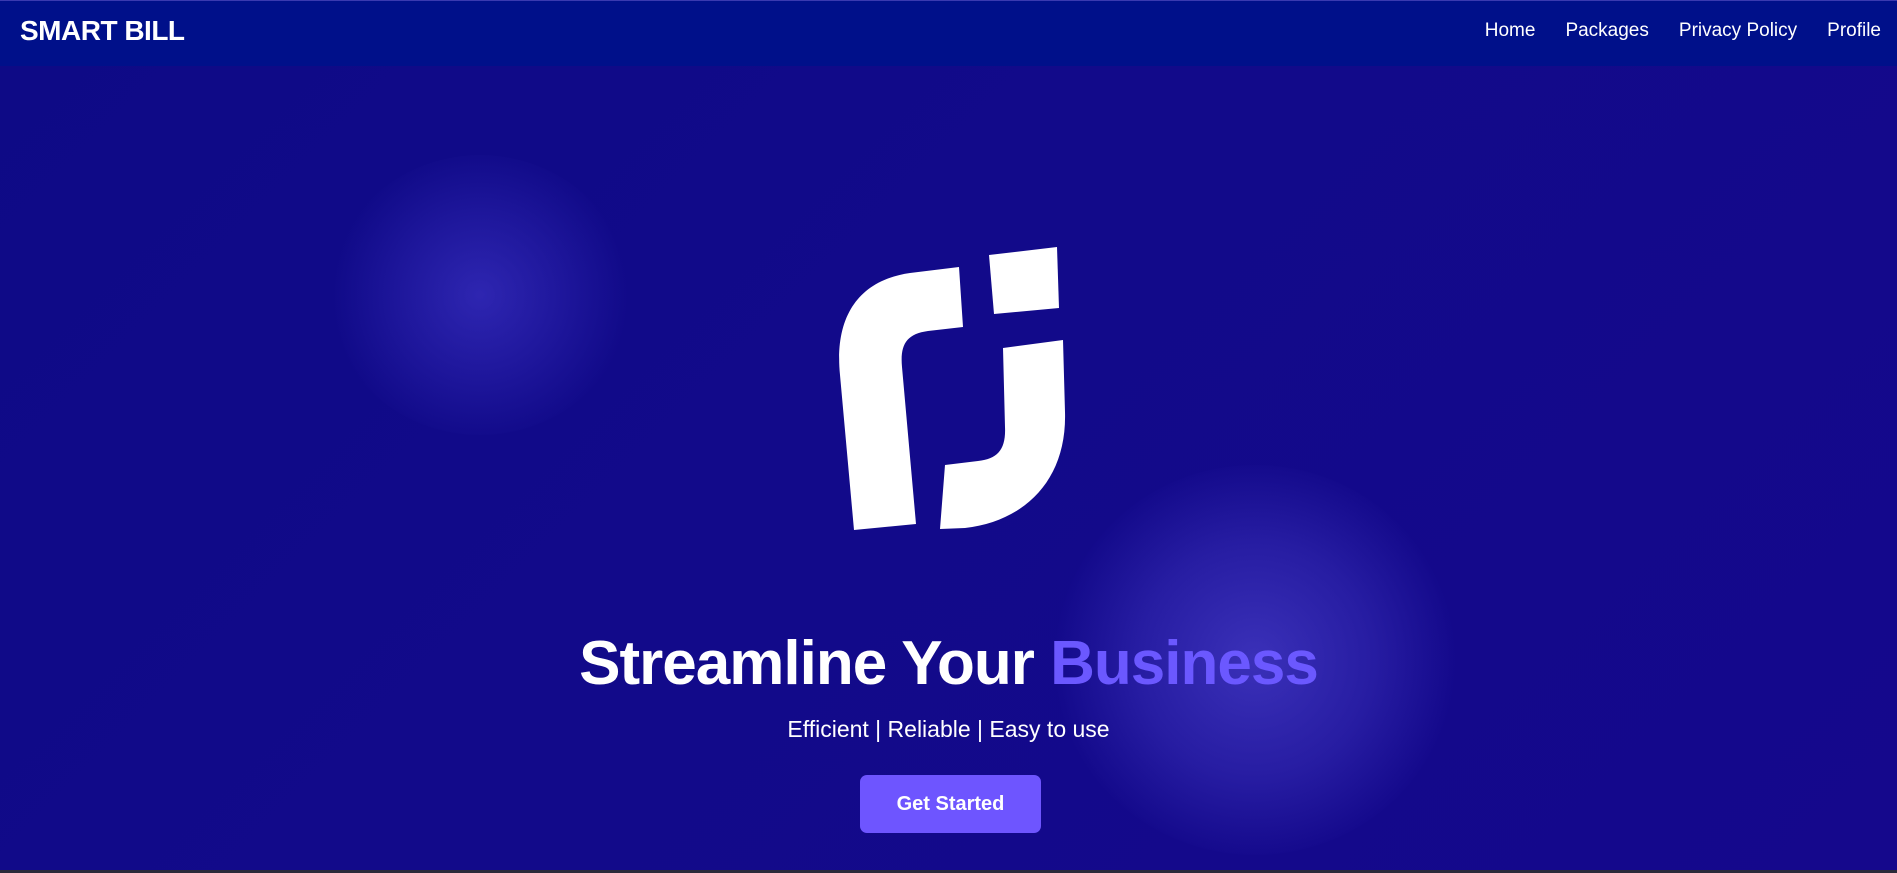 The height and width of the screenshot is (873, 1897). I want to click on smart-bill-logo-icon, so click(952, 388).